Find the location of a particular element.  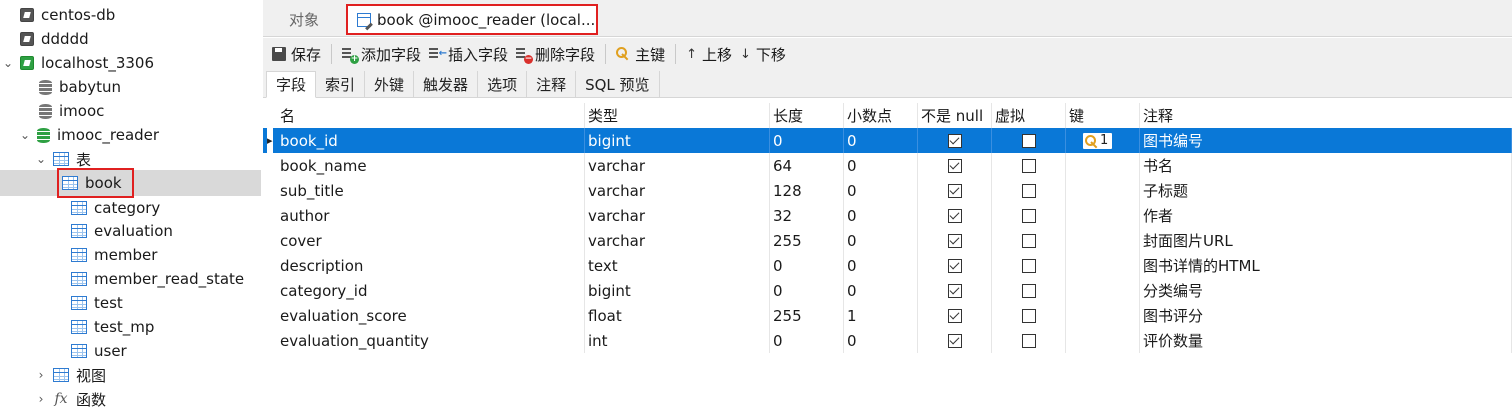

cell-type: float is located at coordinates (677, 315).